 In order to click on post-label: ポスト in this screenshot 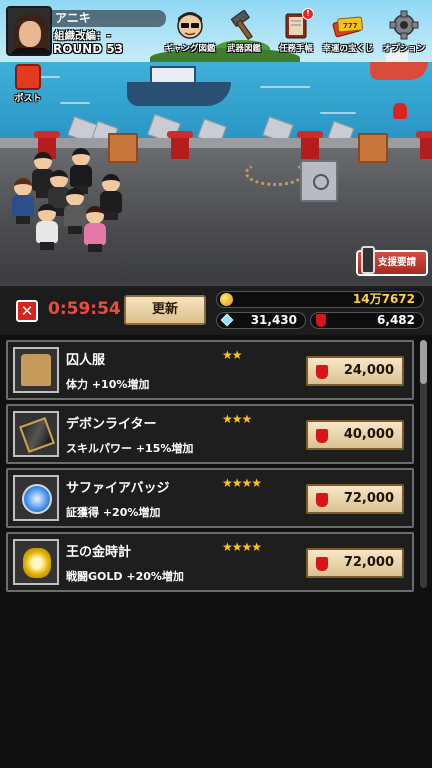, I will do `click(28, 99)`.